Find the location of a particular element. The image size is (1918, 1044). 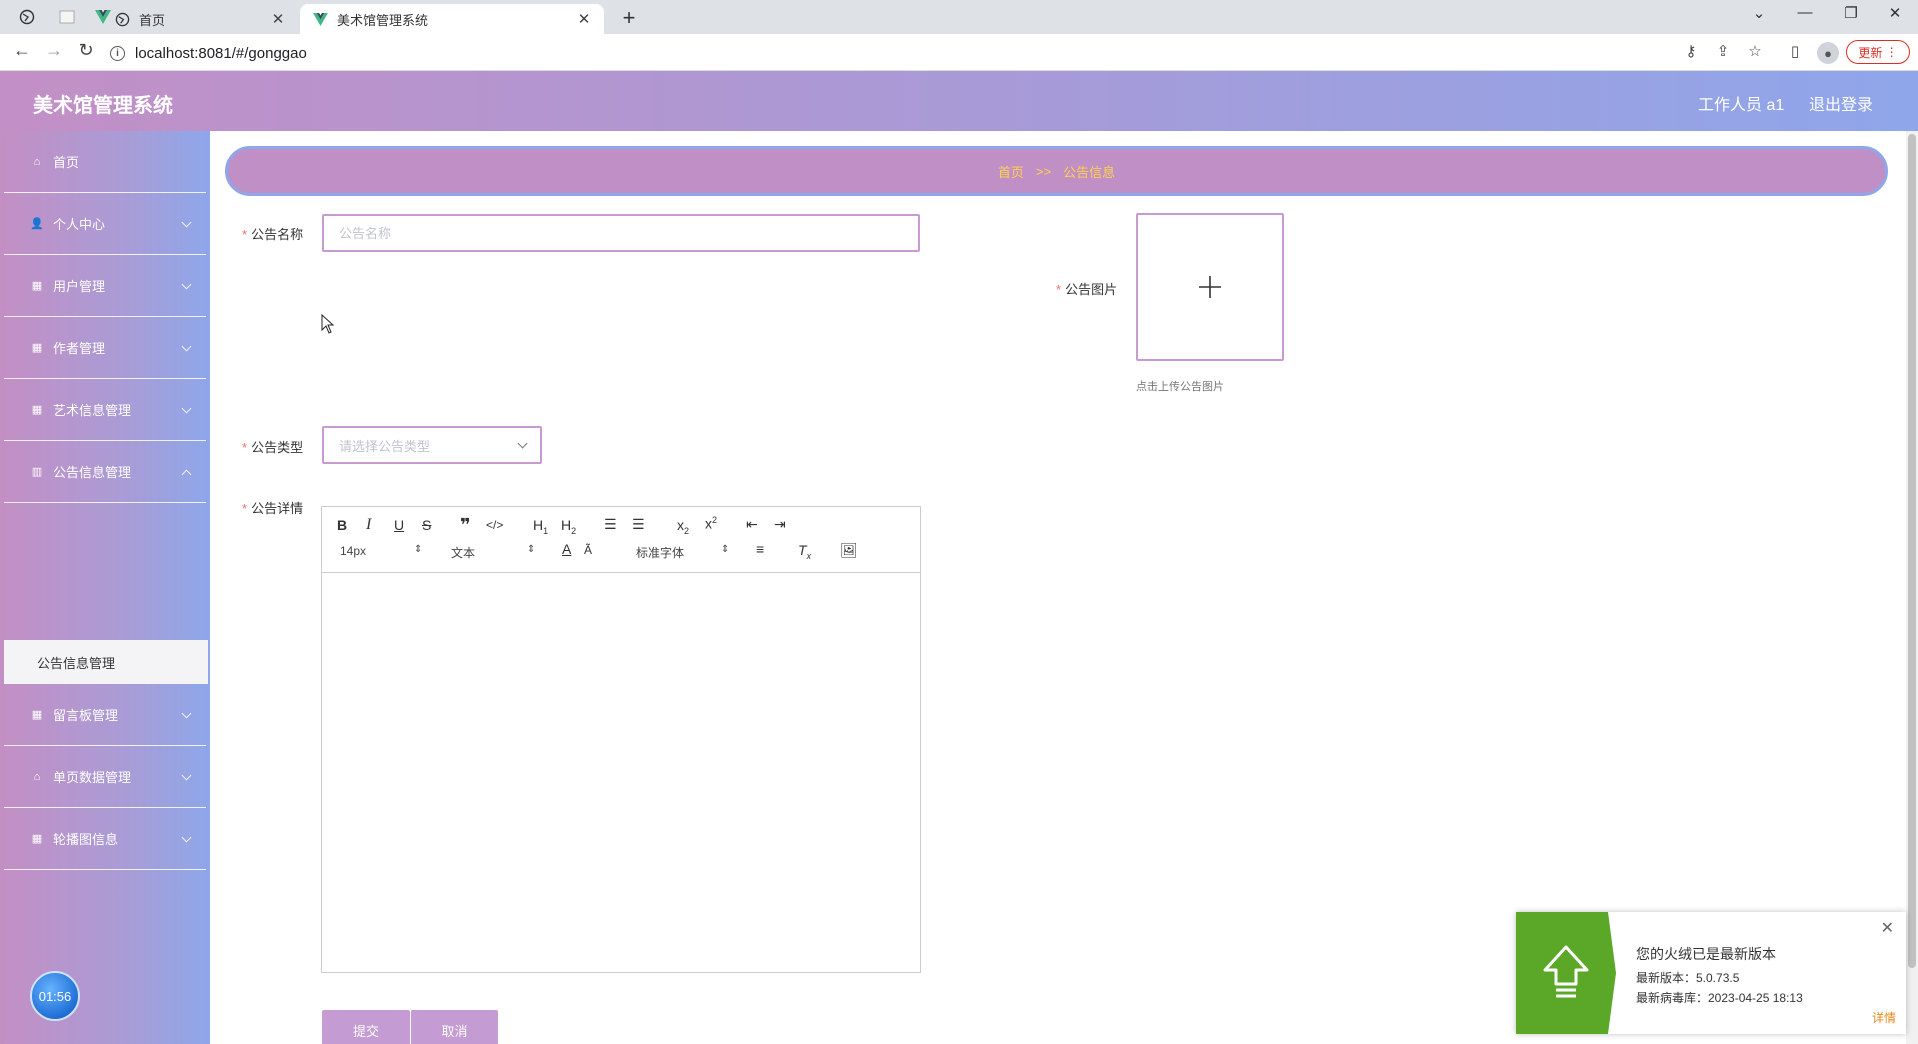

chevron-up-icon is located at coordinates (186, 474).